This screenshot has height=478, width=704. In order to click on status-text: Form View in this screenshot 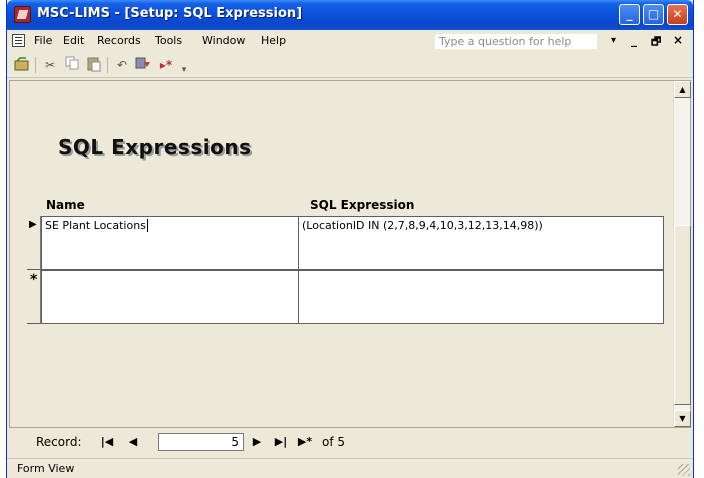, I will do `click(46, 468)`.